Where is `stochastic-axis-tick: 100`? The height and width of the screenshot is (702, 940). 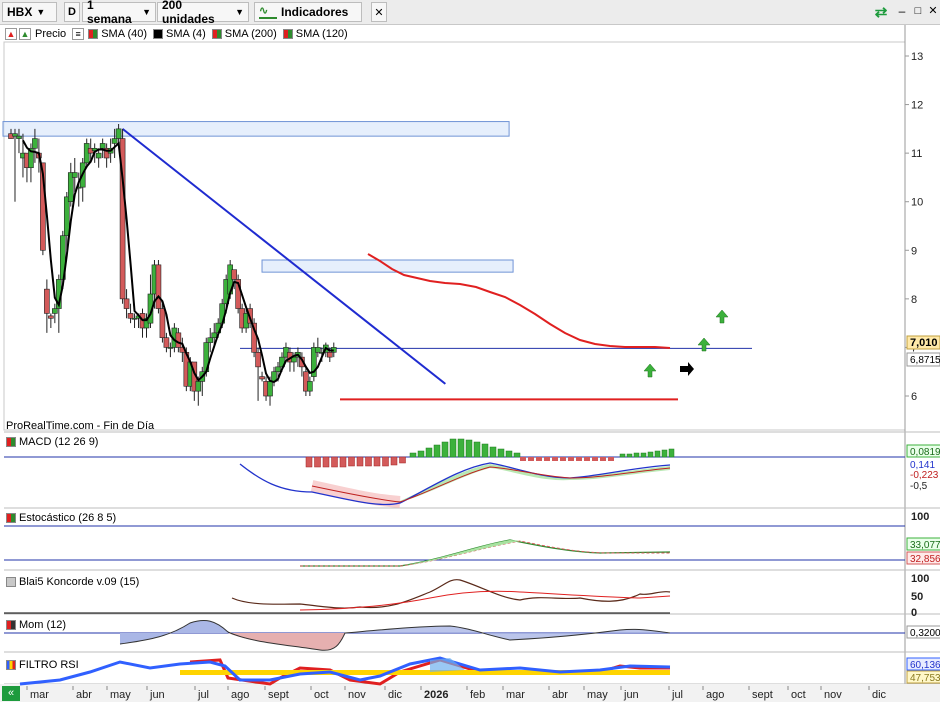
stochastic-axis-tick: 100 is located at coordinates (920, 517).